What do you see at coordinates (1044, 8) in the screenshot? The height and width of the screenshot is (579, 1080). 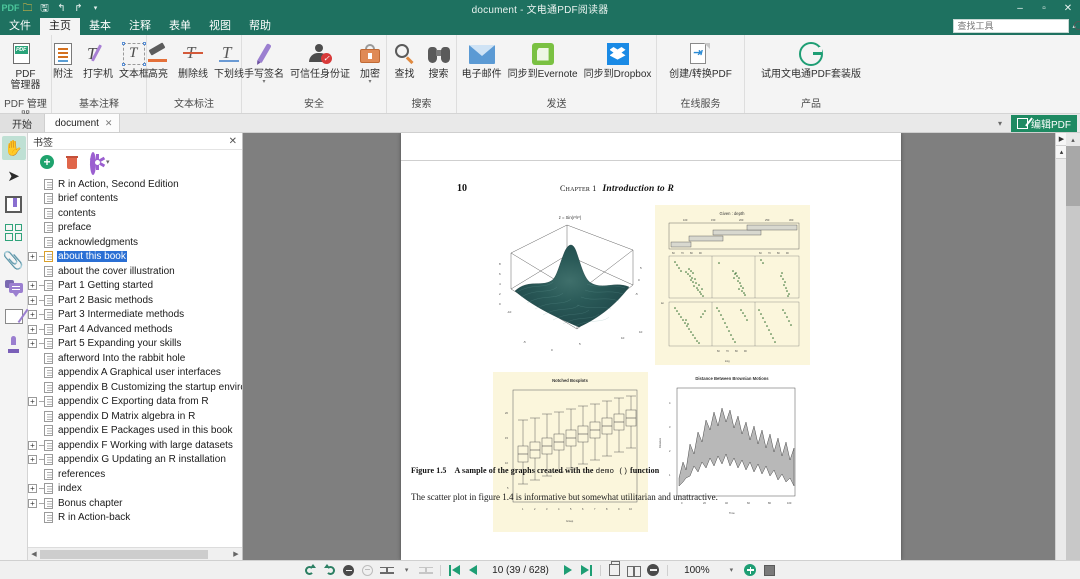 I see `maximize-button: ▫` at bounding box center [1044, 8].